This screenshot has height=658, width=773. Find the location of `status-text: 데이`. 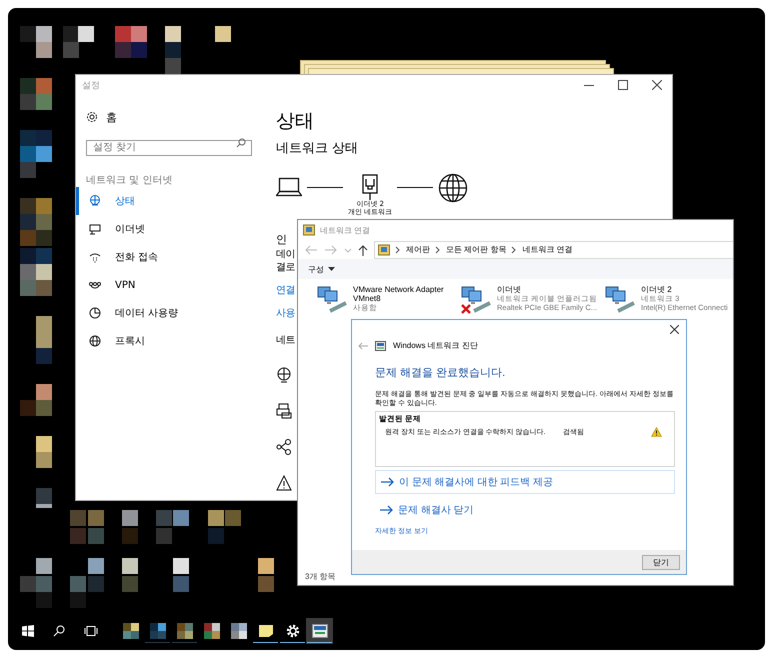

status-text: 데이 is located at coordinates (285, 254).